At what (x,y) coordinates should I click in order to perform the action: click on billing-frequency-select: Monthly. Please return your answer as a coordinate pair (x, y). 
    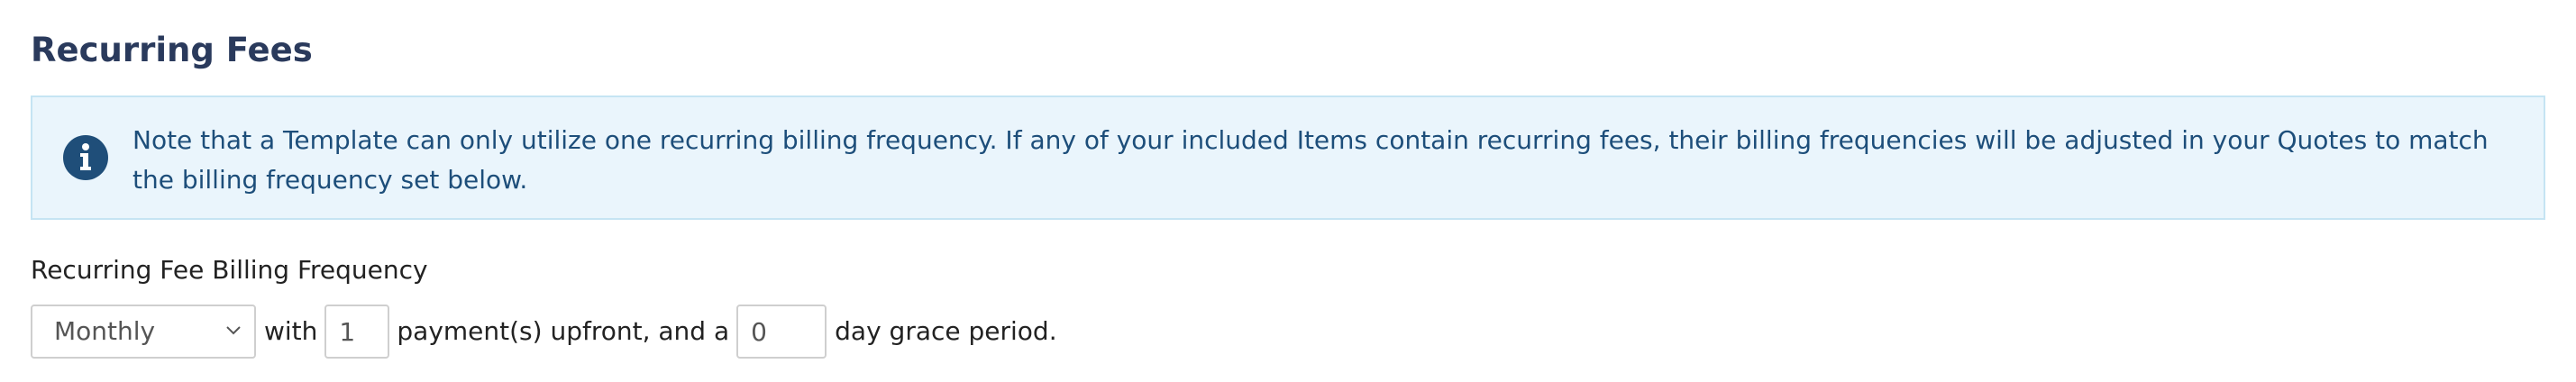
    Looking at the image, I should click on (143, 332).